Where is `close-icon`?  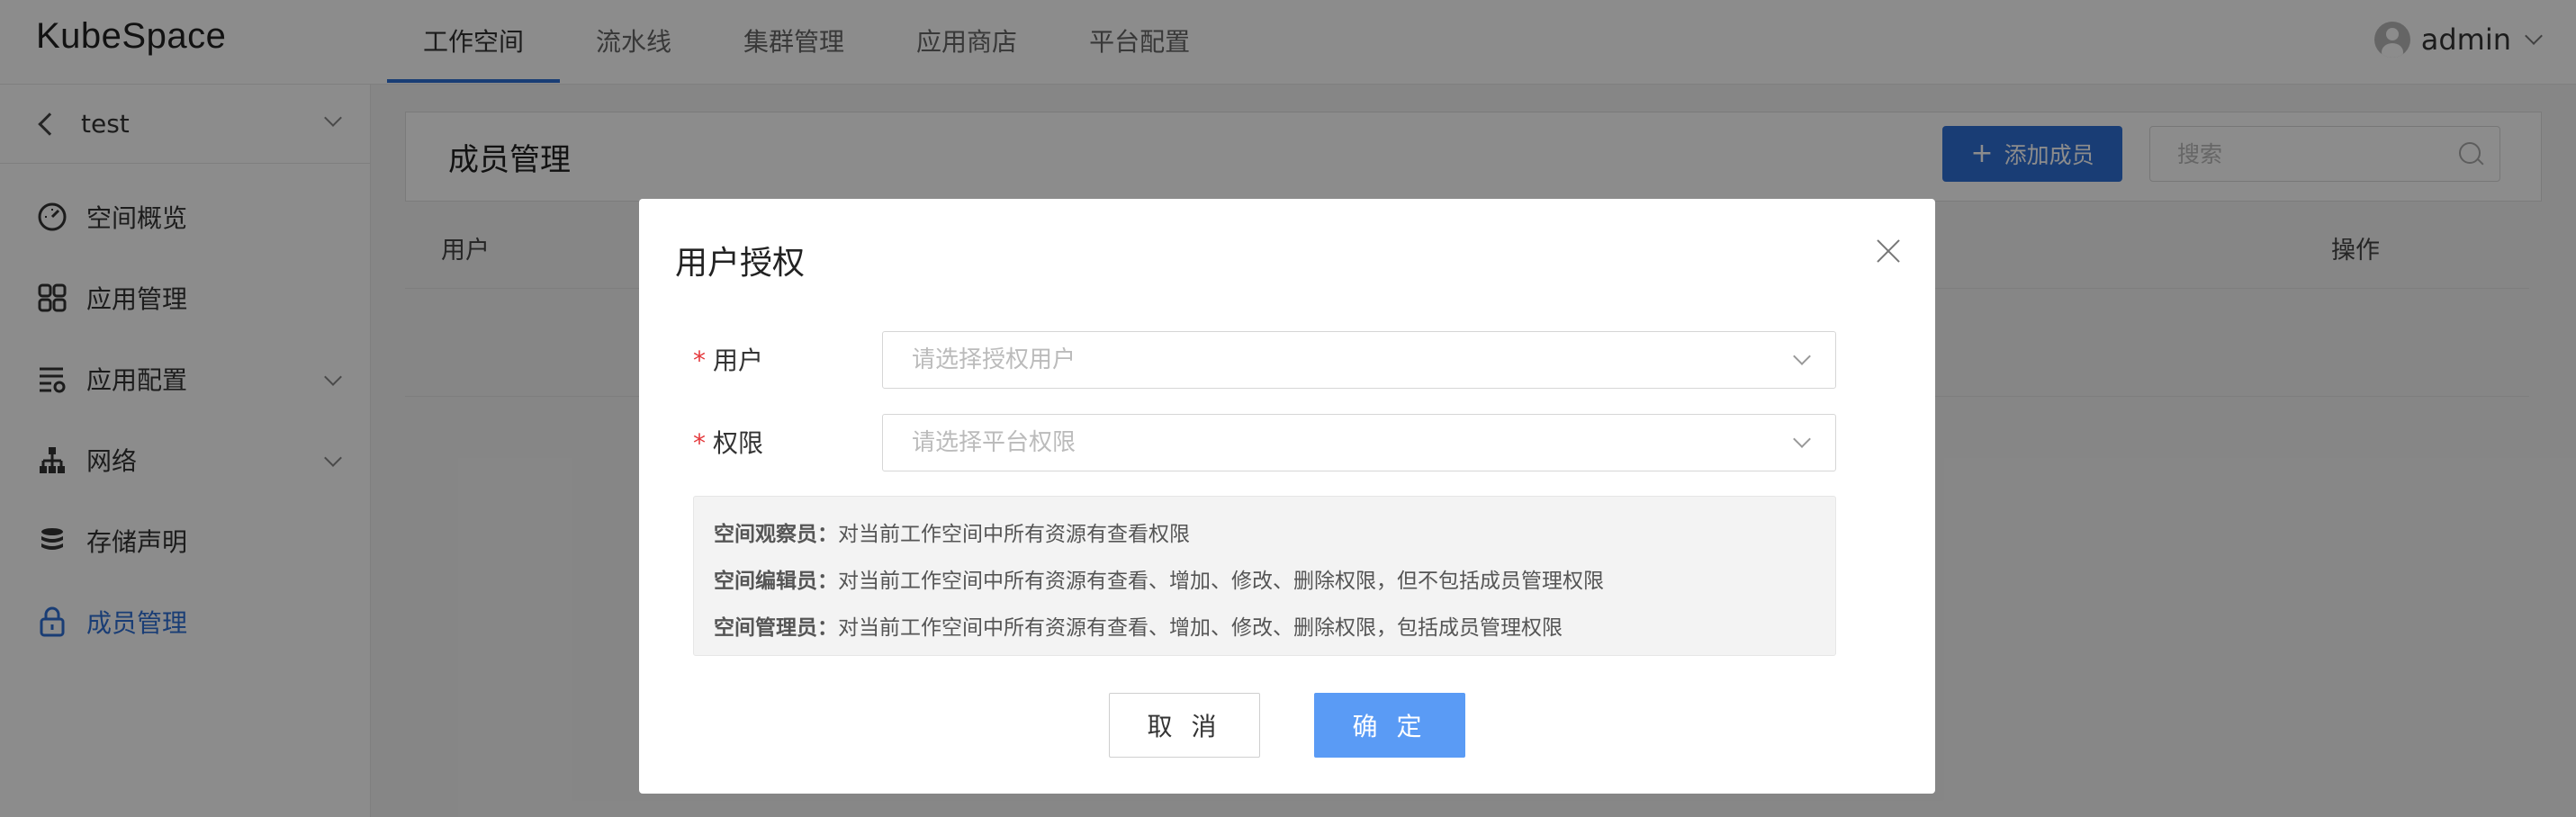 close-icon is located at coordinates (1888, 251).